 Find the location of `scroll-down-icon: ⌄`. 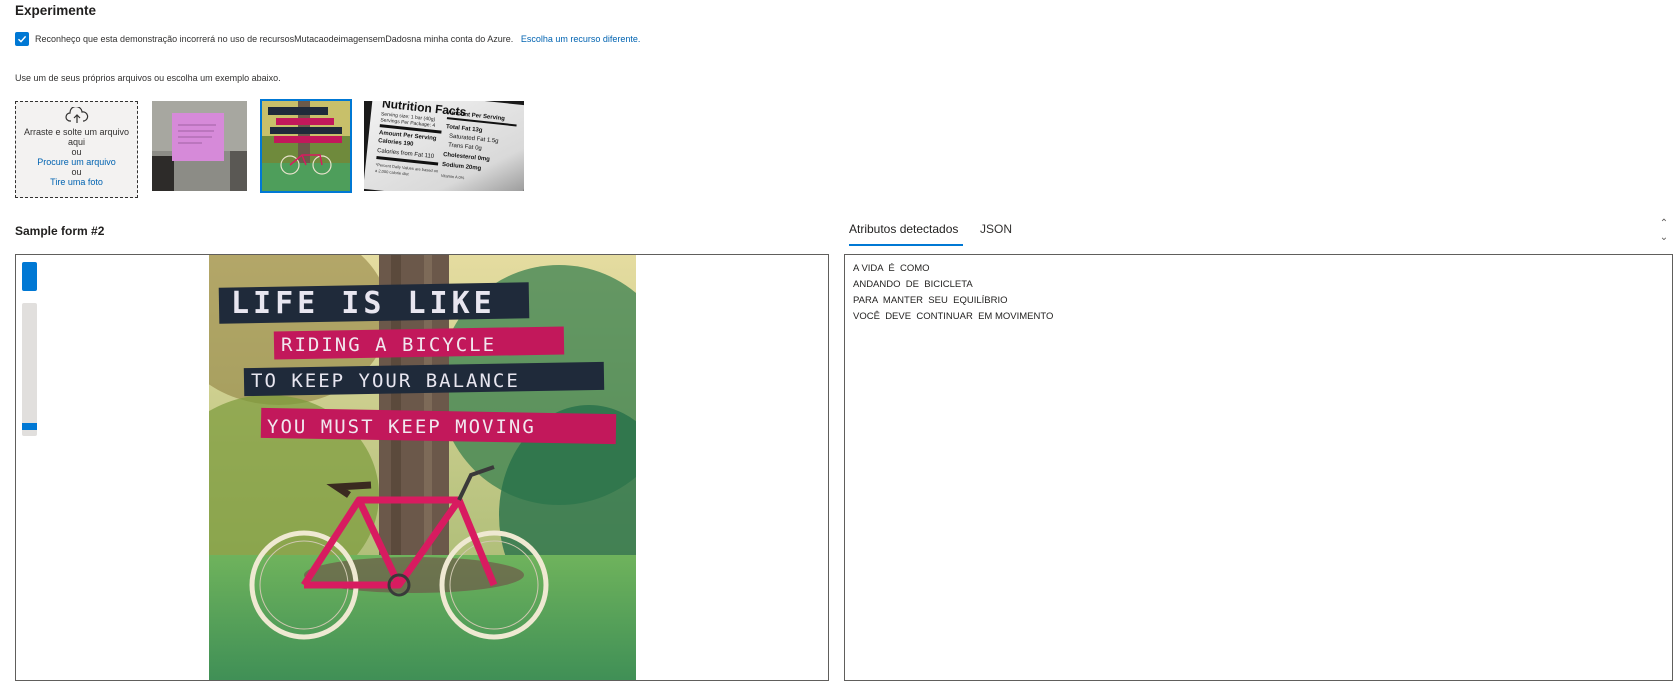

scroll-down-icon: ⌄ is located at coordinates (1664, 237).